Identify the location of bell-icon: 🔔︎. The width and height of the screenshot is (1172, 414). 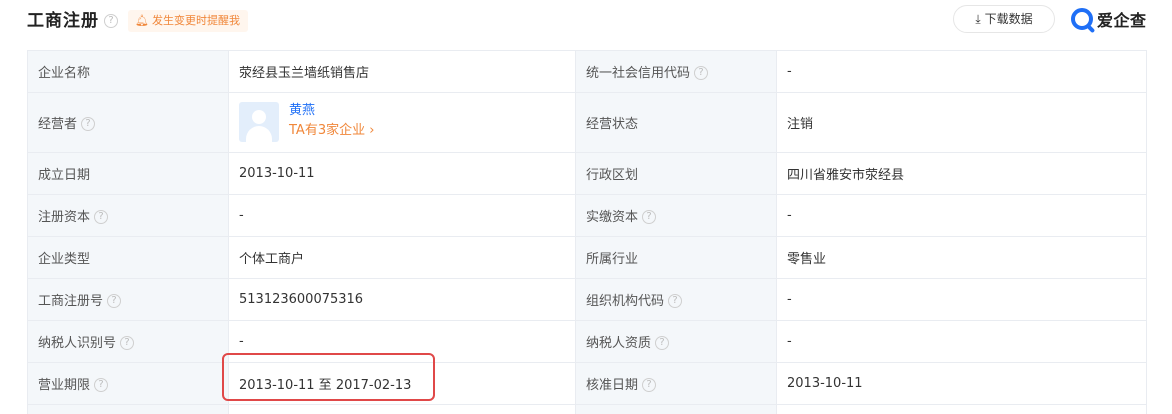
(142, 20).